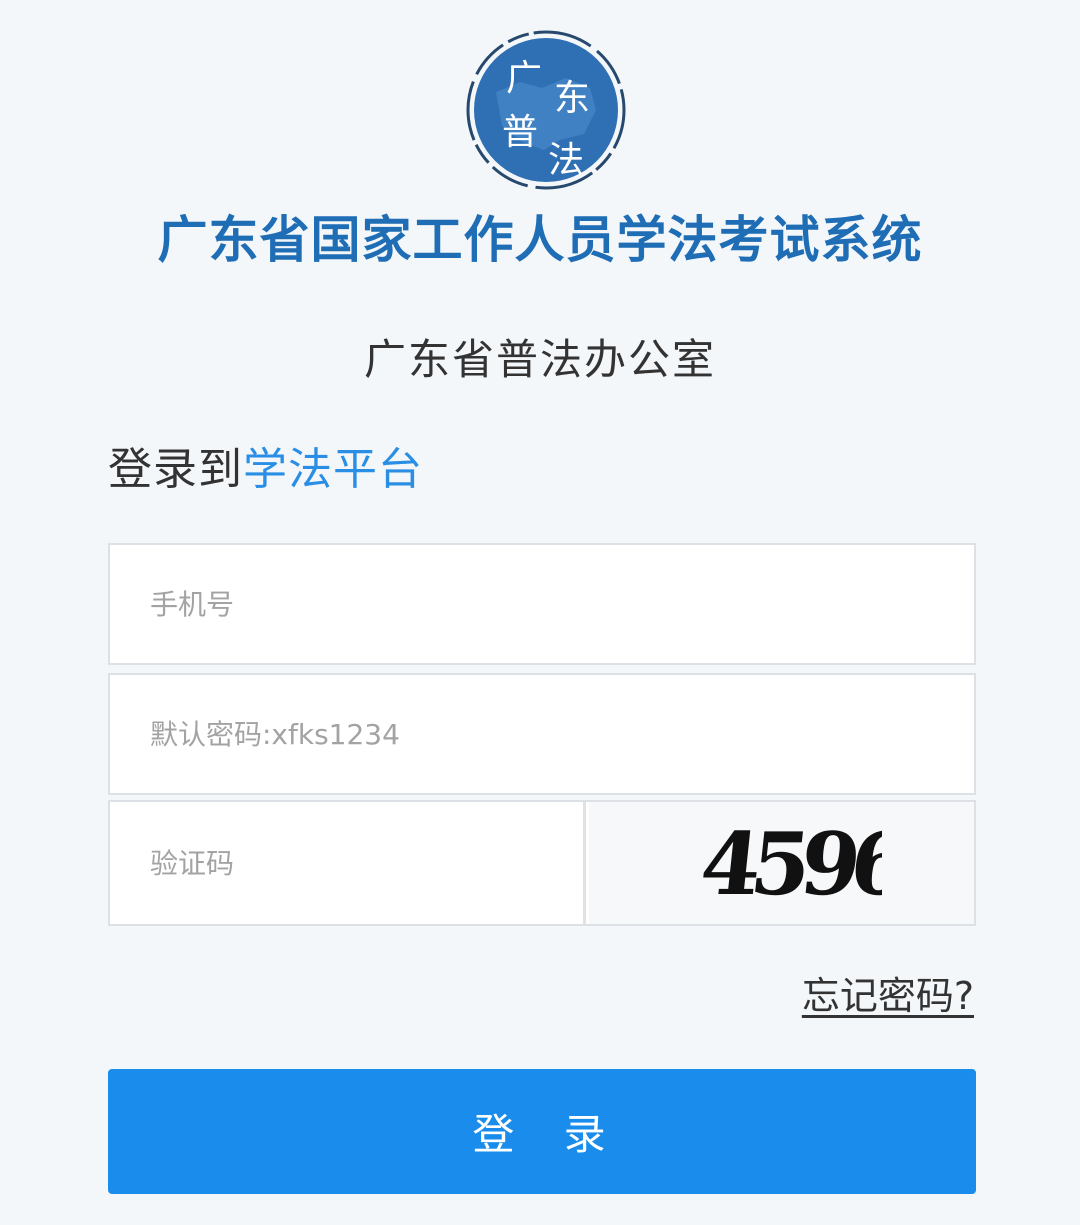  I want to click on captcha-input, so click(346, 863).